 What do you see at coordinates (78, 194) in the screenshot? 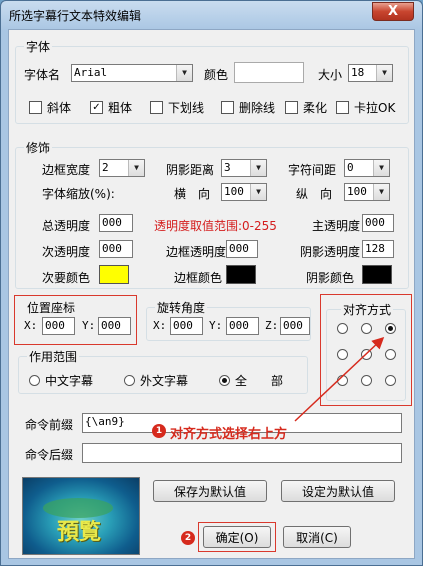
I see `scale-label: 字体缩放(%):` at bounding box center [78, 194].